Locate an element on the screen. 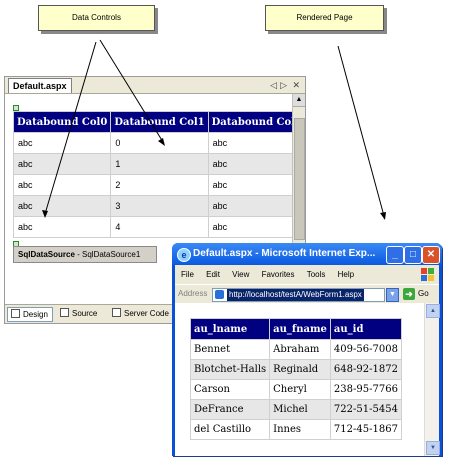  menu-tools: Tools is located at coordinates (316, 274).